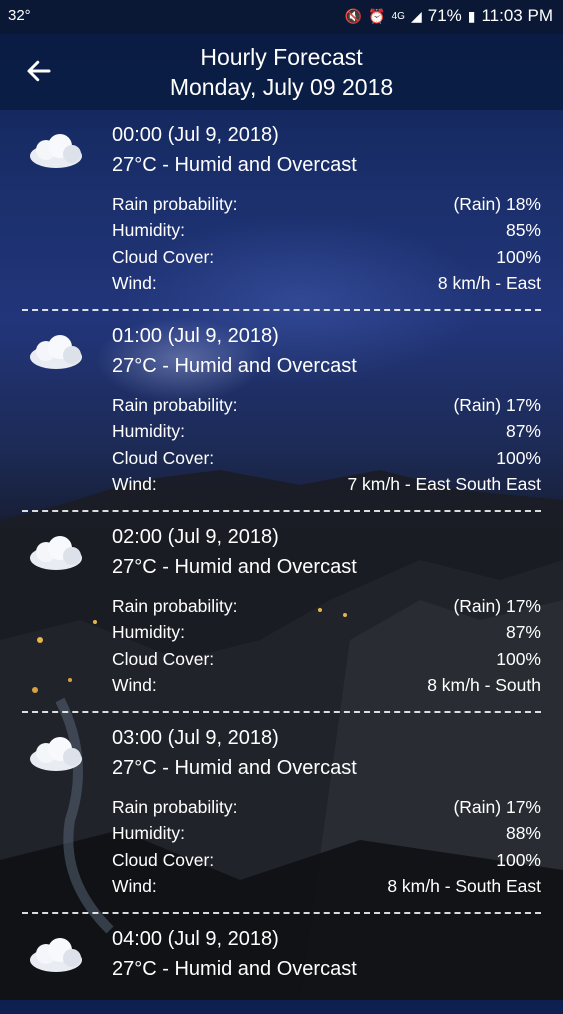  Describe the element at coordinates (523, 833) in the screenshot. I see `humidity-value: 88%` at that location.